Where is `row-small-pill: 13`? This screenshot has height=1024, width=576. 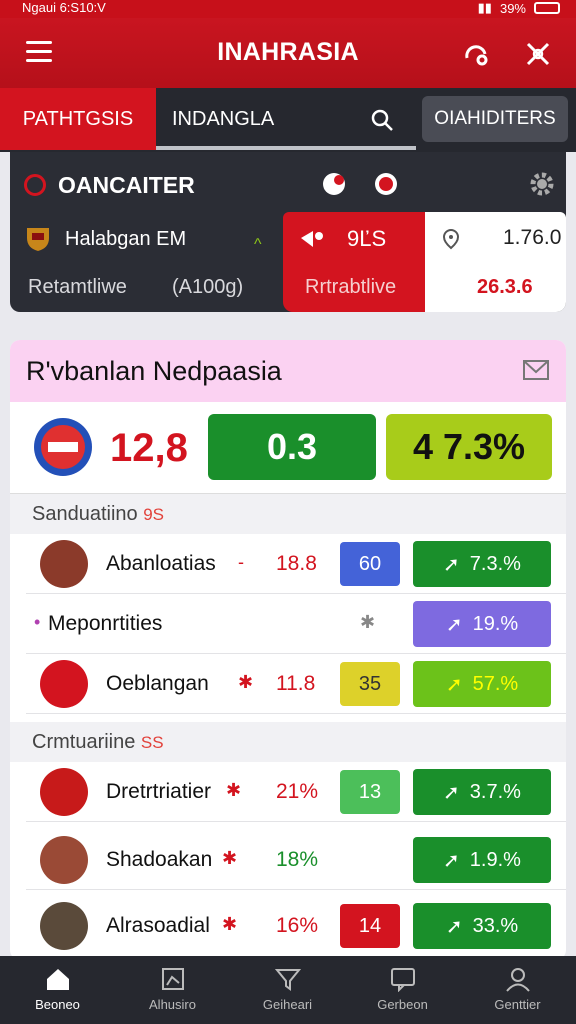 row-small-pill: 13 is located at coordinates (370, 792).